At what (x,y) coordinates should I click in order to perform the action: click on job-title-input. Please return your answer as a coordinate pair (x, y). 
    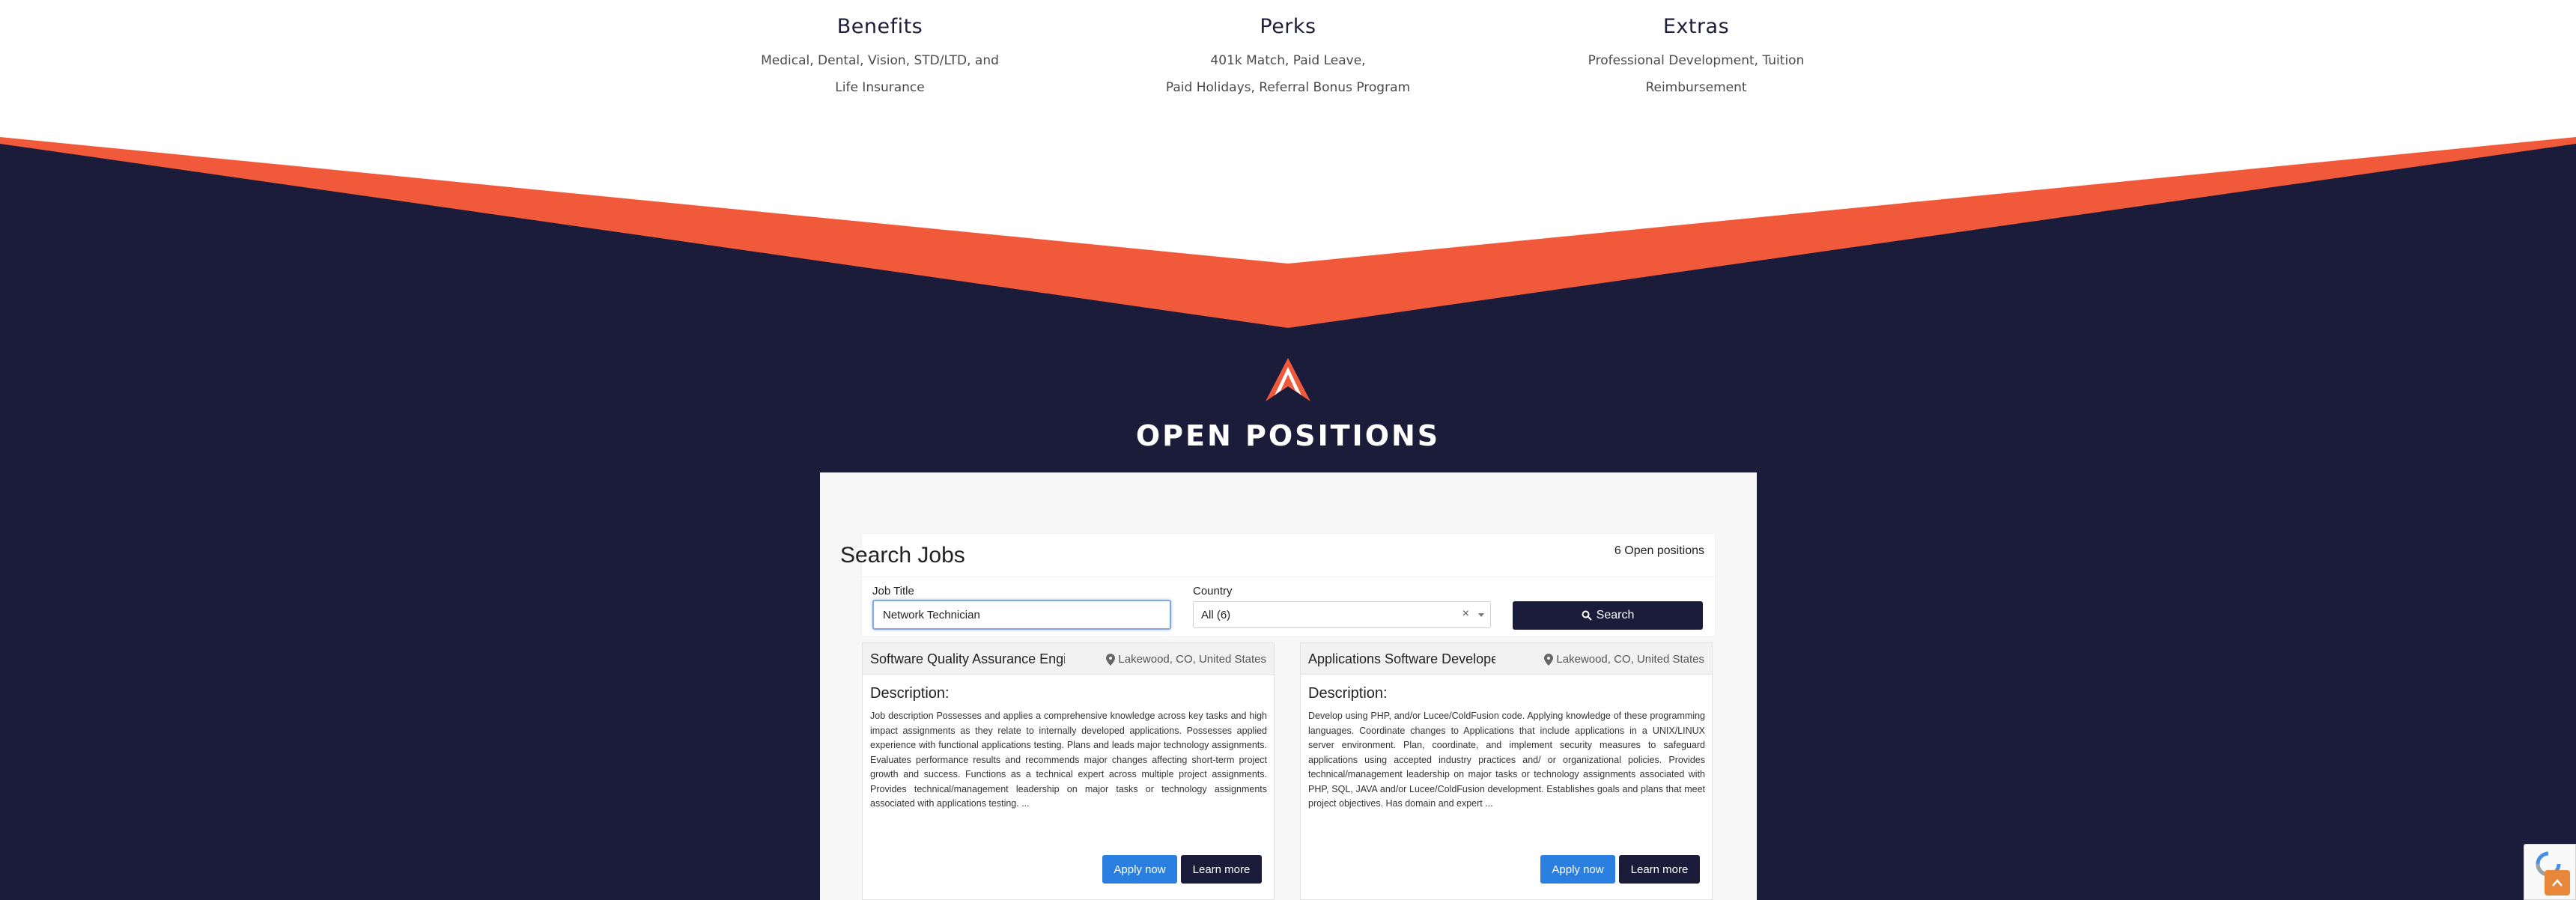
    Looking at the image, I should click on (1021, 615).